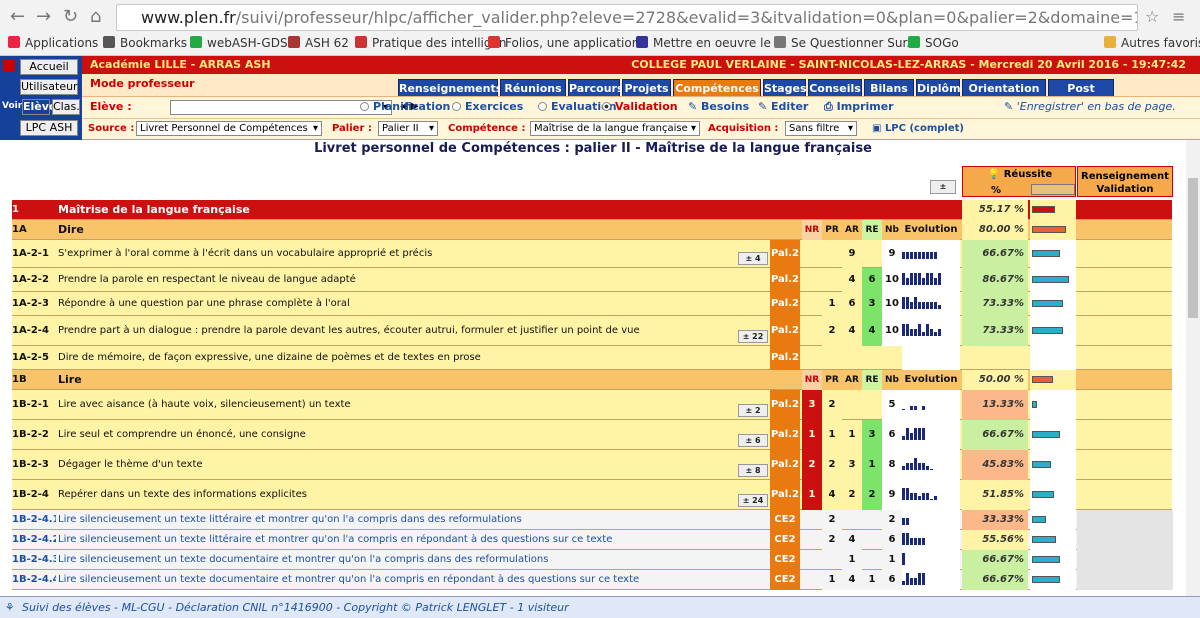  I want to click on count-re: 2, so click(872, 495).